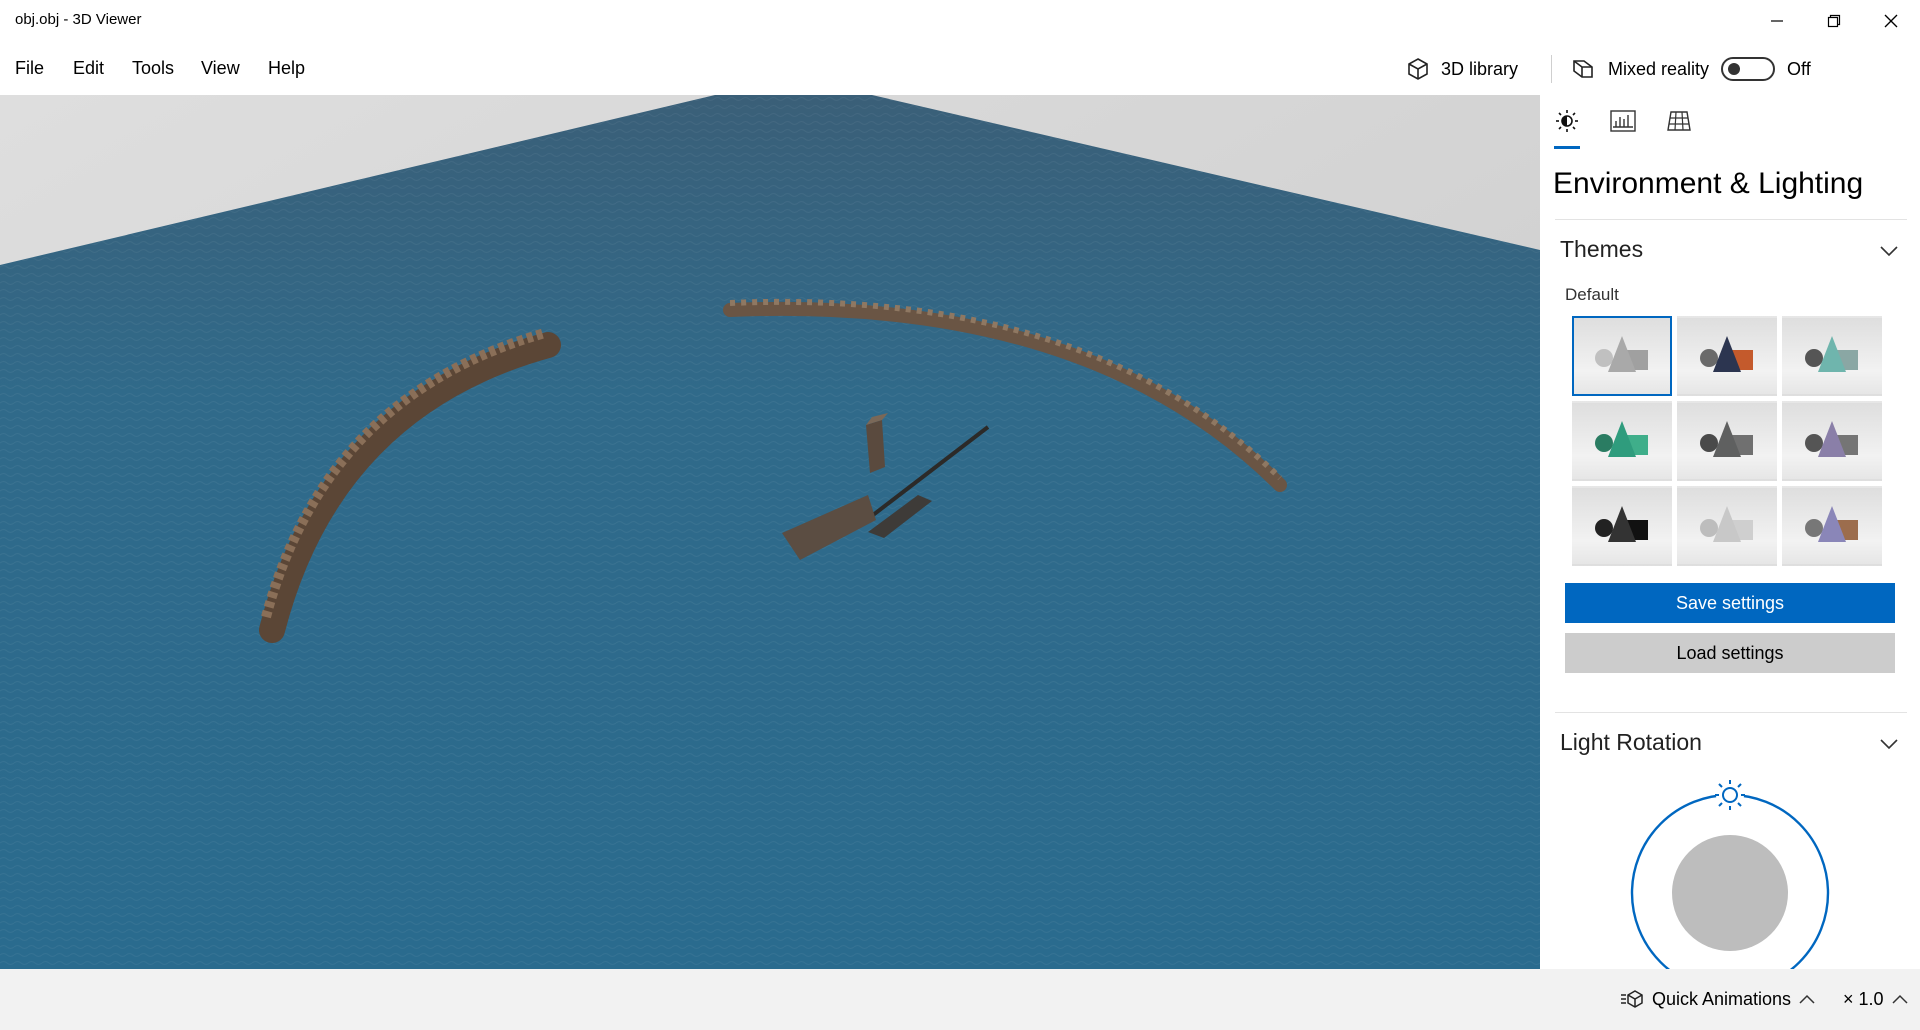 The image size is (1920, 1030). Describe the element at coordinates (1623, 121) in the screenshot. I see `stats-icon` at that location.